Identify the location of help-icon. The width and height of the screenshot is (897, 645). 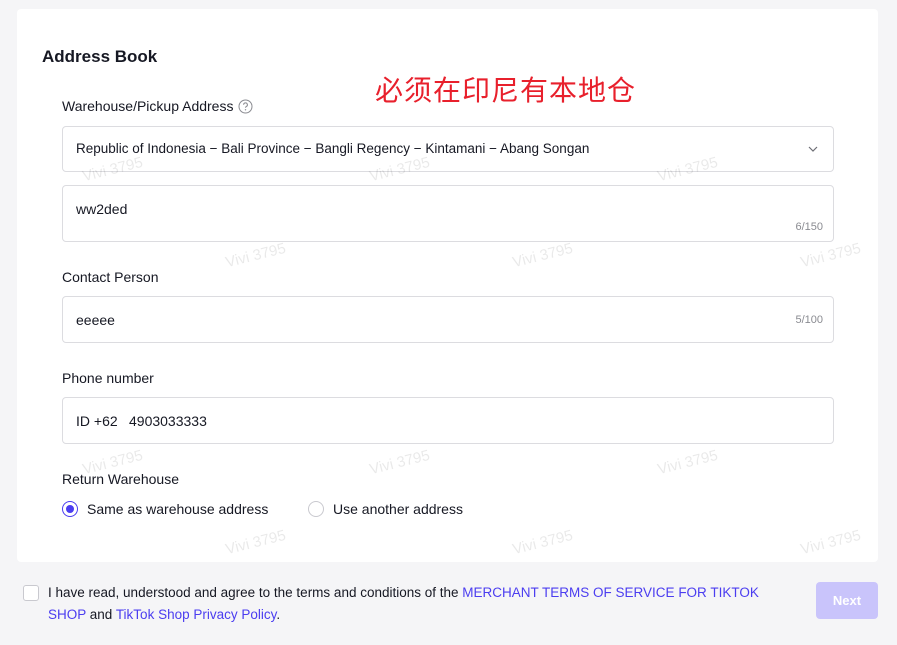
(245, 106).